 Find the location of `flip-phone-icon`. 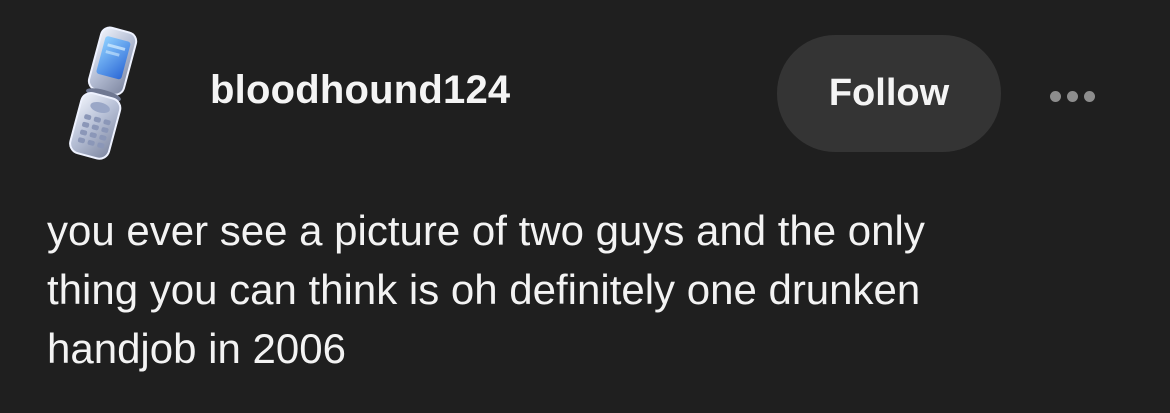

flip-phone-icon is located at coordinates (103, 93).